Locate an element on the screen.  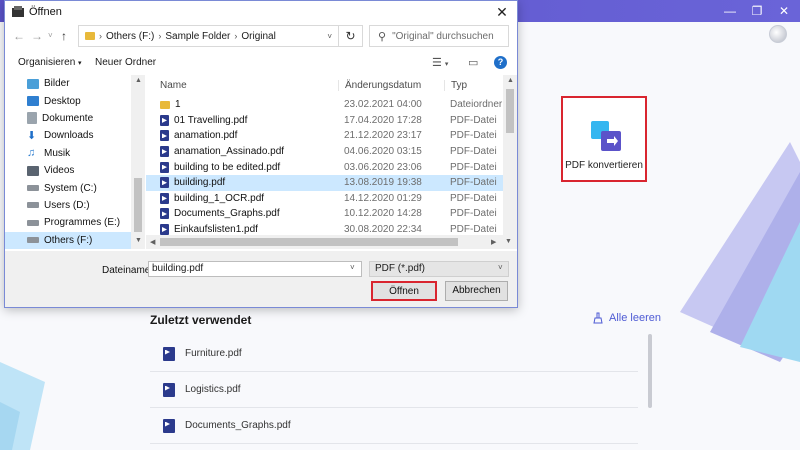
open-button: Öffnen is located at coordinates (404, 291).